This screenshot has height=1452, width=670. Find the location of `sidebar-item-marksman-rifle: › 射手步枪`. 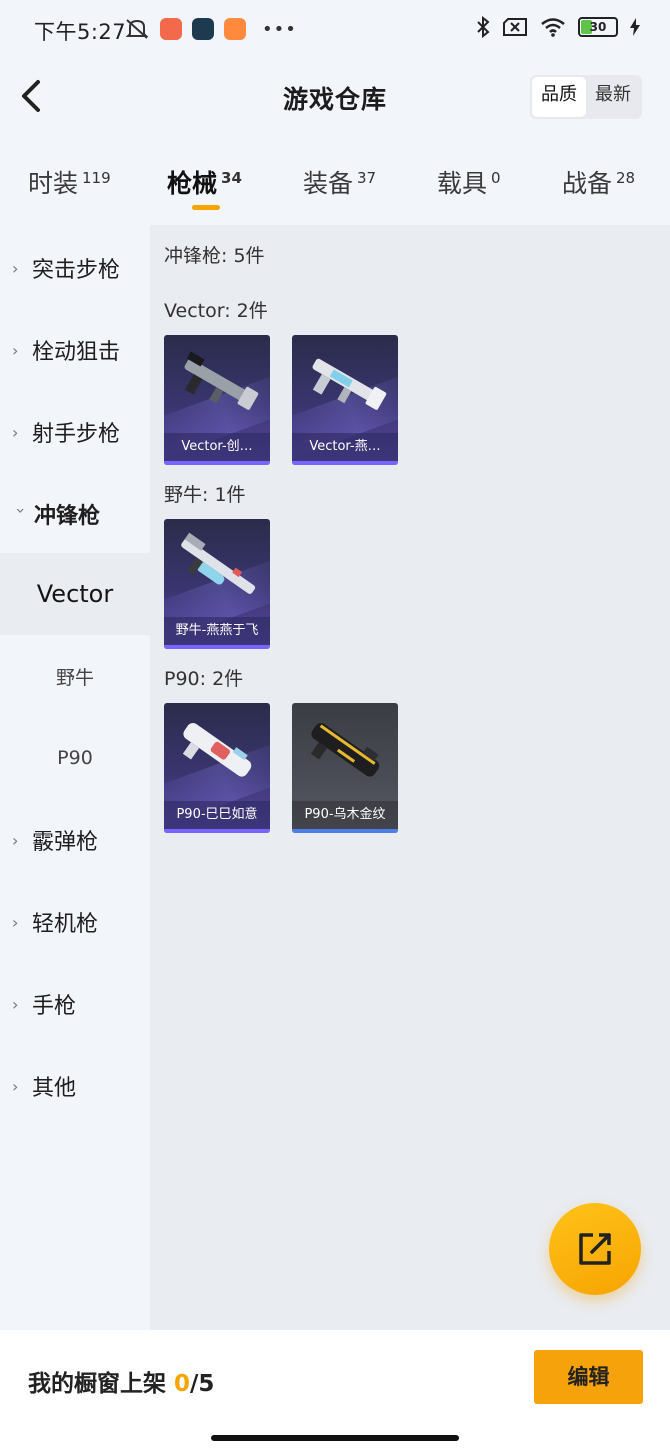

sidebar-item-marksman-rifle: › 射手步枪 is located at coordinates (75, 432).